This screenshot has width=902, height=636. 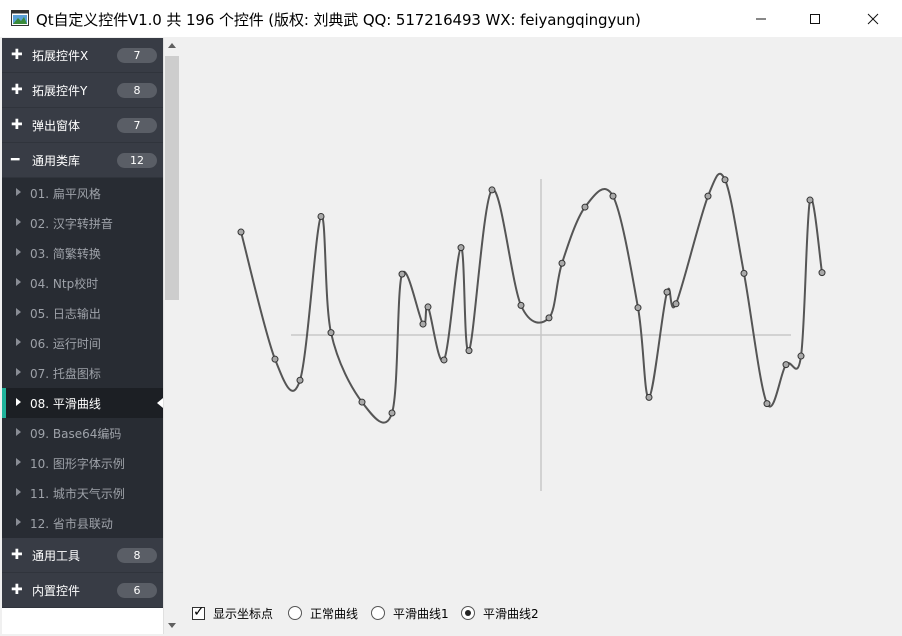 I want to click on nav-item: 04. Ntp校时, so click(x=82, y=283).